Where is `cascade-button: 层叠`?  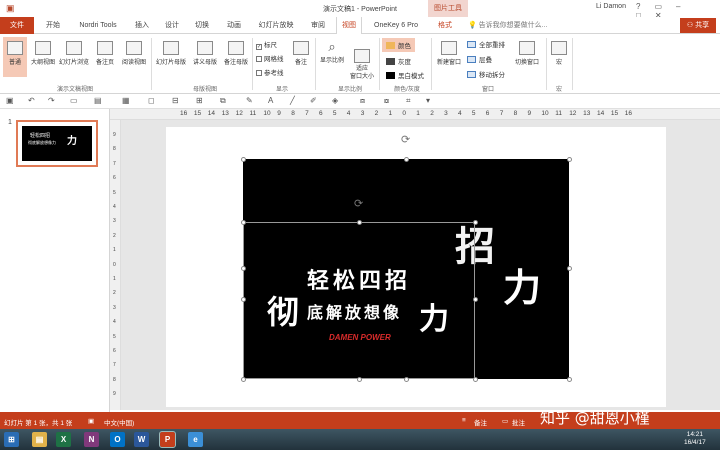 cascade-button: 层叠 is located at coordinates (479, 59).